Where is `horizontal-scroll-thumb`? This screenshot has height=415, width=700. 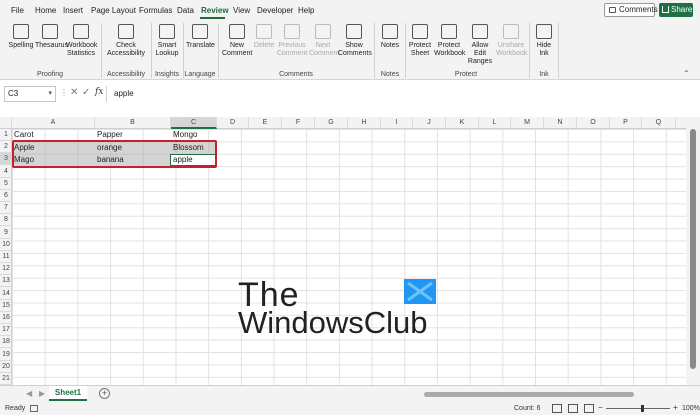 horizontal-scroll-thumb is located at coordinates (529, 394).